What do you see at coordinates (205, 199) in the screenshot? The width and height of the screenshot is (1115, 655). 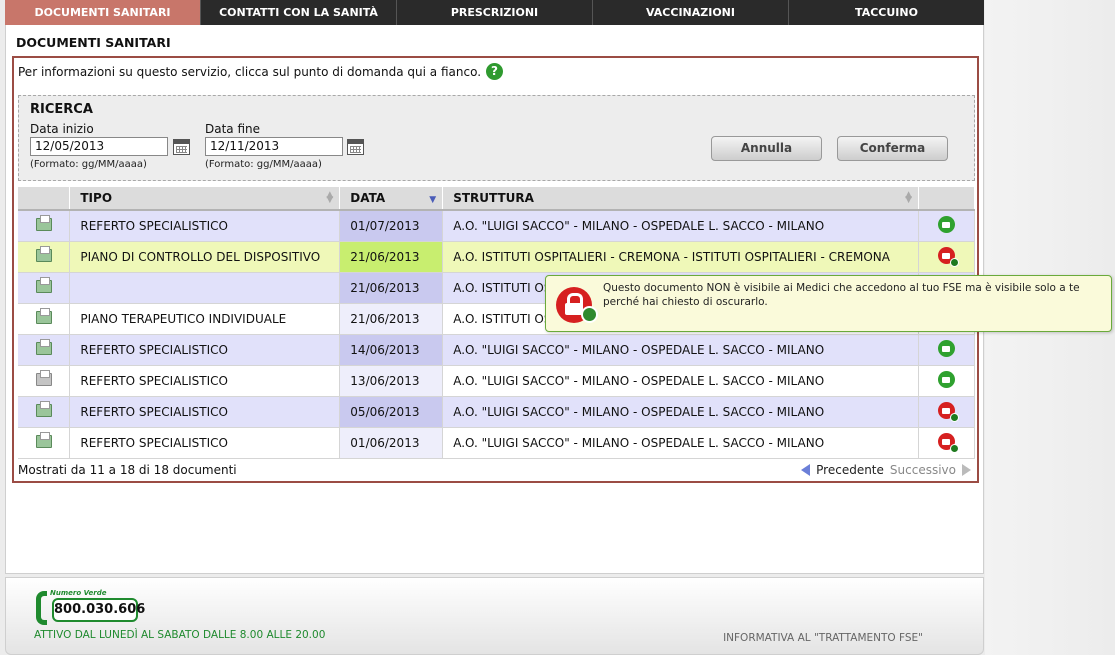 I see `header-tipo: TIPO ▲ ▼` at bounding box center [205, 199].